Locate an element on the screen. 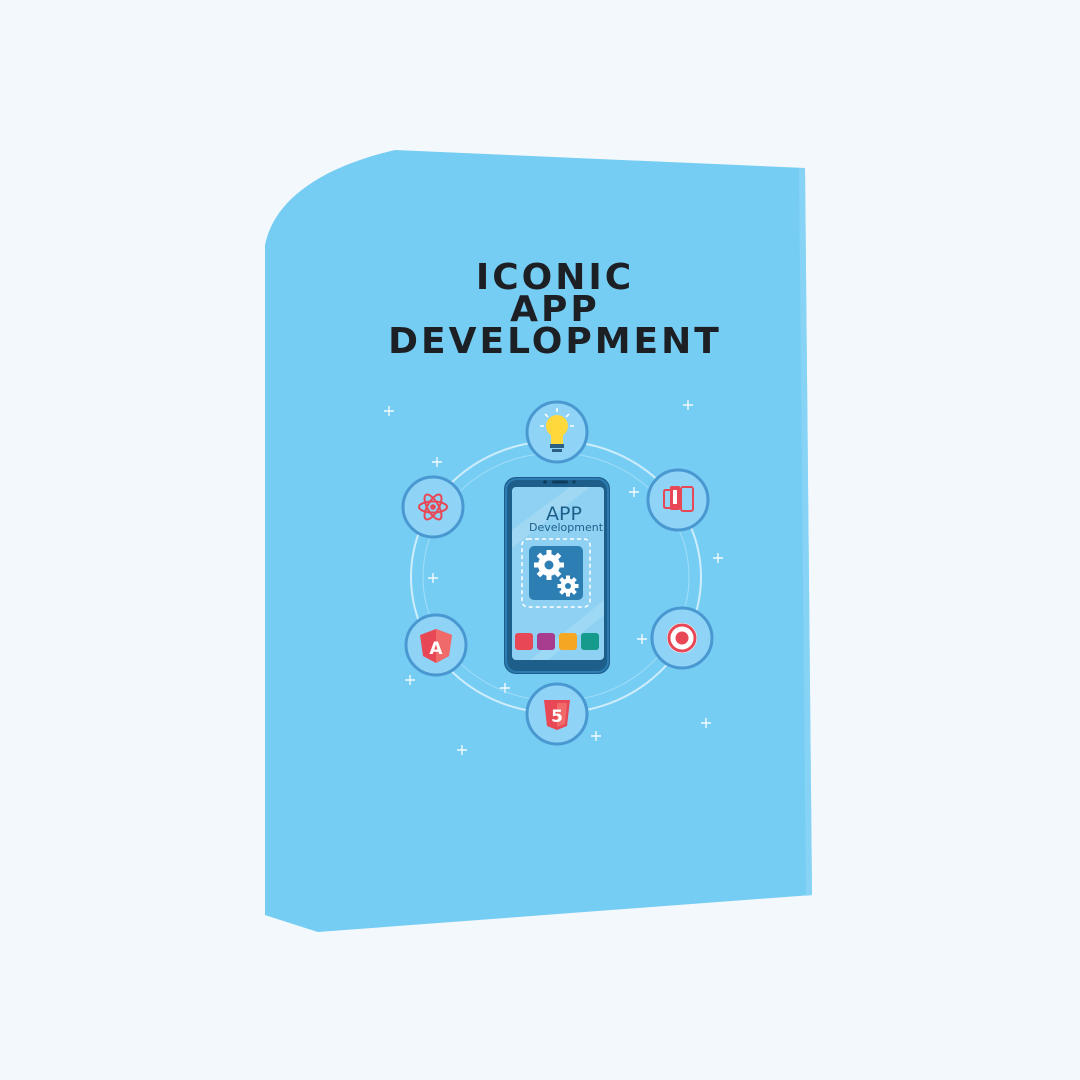 The width and height of the screenshot is (1080, 1080). title-line-3: DEVELOPMENT is located at coordinates (555, 341).